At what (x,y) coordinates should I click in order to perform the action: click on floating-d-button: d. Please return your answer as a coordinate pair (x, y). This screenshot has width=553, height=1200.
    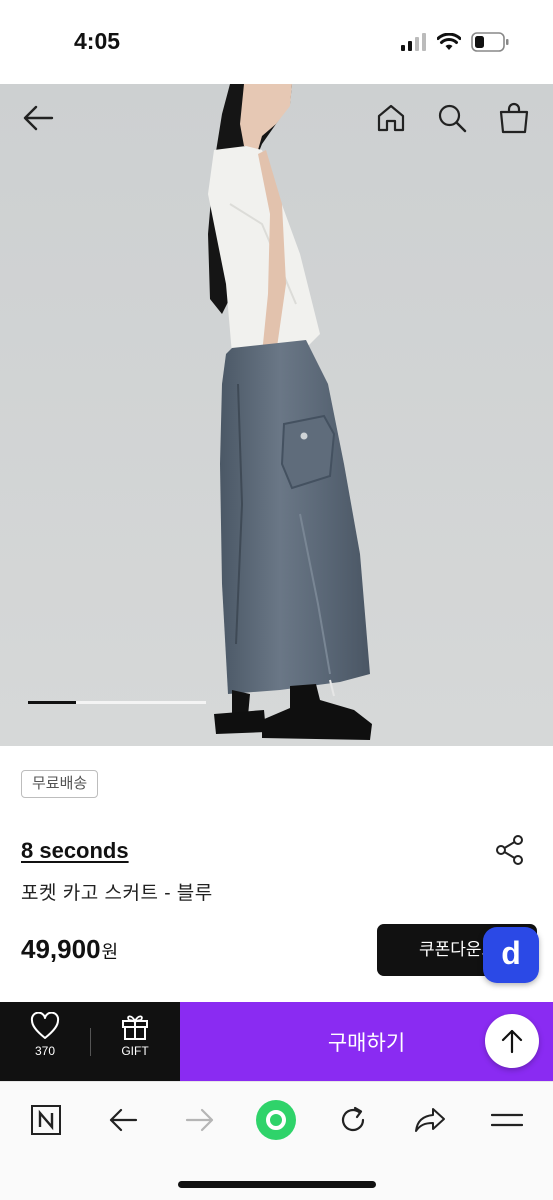
    Looking at the image, I should click on (511, 955).